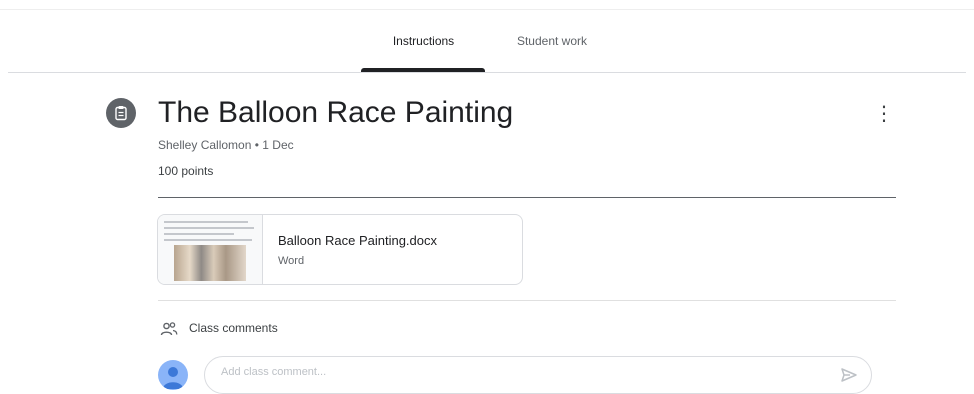  What do you see at coordinates (210, 249) in the screenshot?
I see `document-thumbnail` at bounding box center [210, 249].